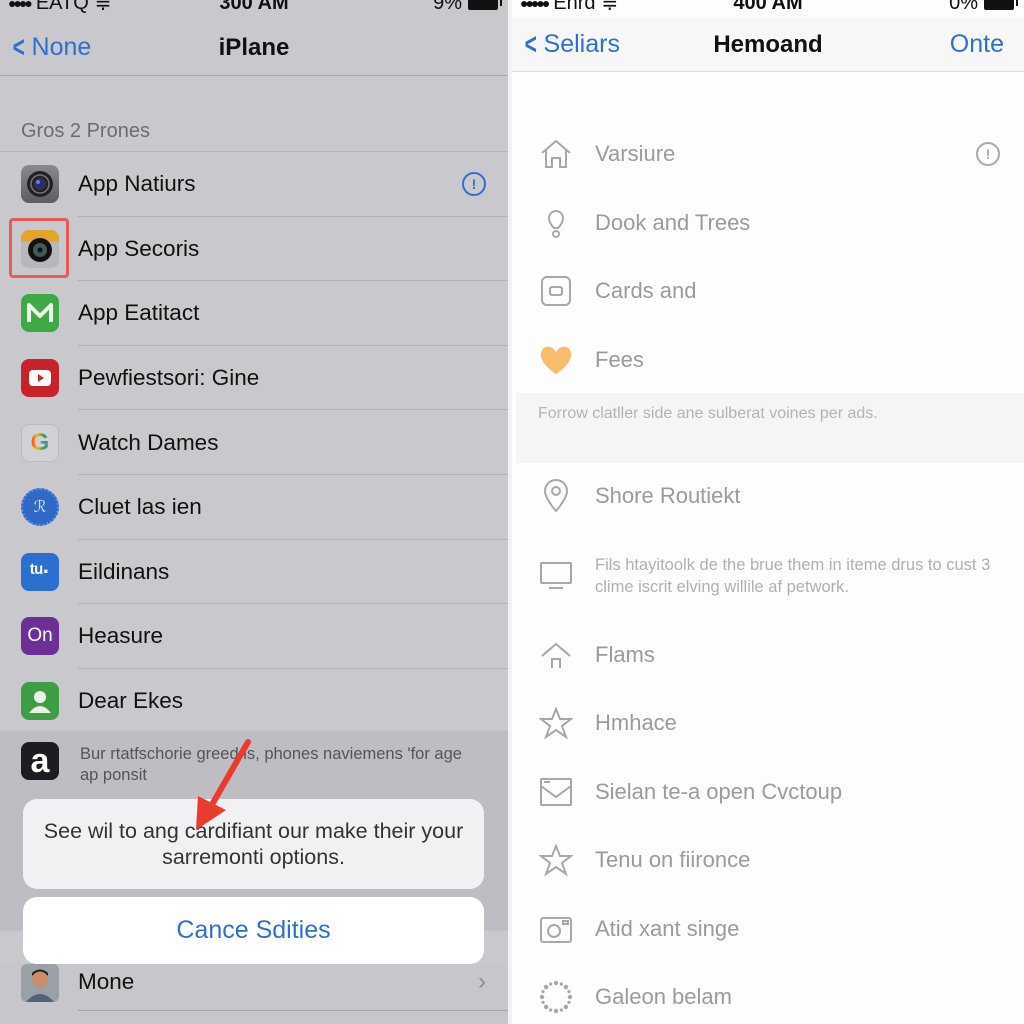 This screenshot has height=1024, width=1024. I want to click on envelope-icon, so click(556, 792).